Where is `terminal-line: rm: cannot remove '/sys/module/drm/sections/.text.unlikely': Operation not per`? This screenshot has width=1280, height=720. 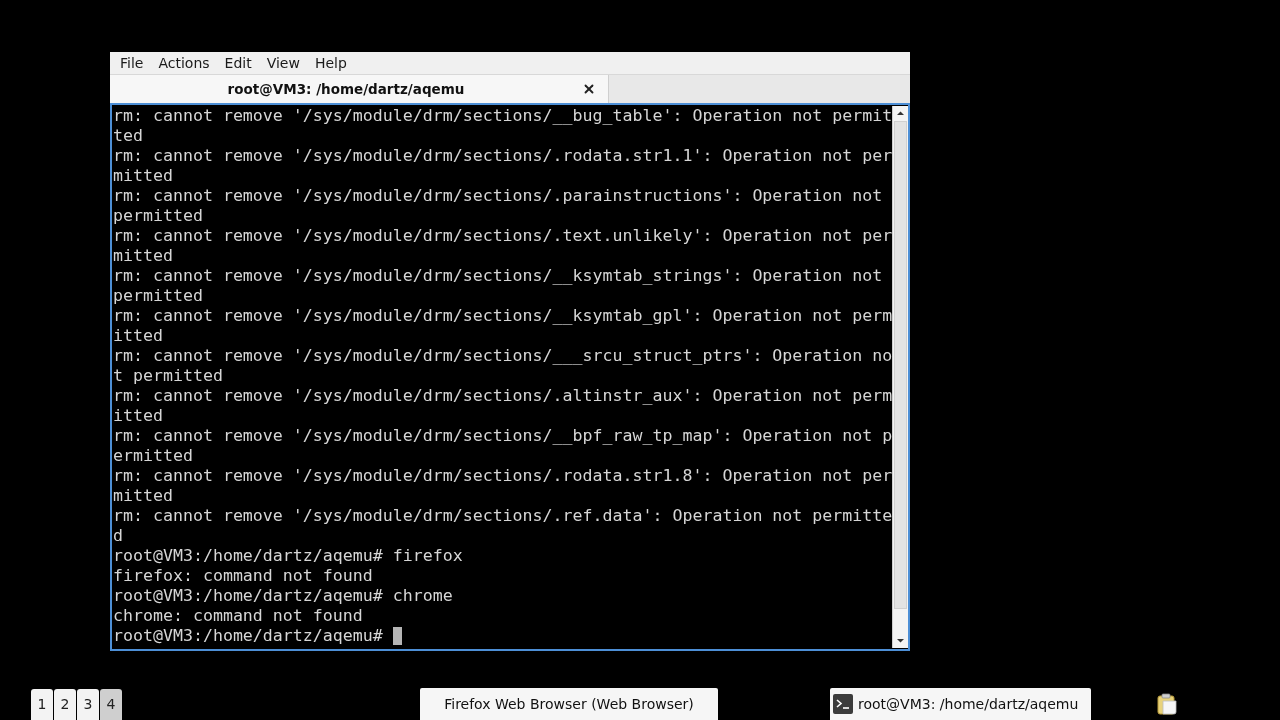 terminal-line: rm: cannot remove '/sys/module/drm/sections/.text.unlikely': Operation not per is located at coordinates (503, 236).